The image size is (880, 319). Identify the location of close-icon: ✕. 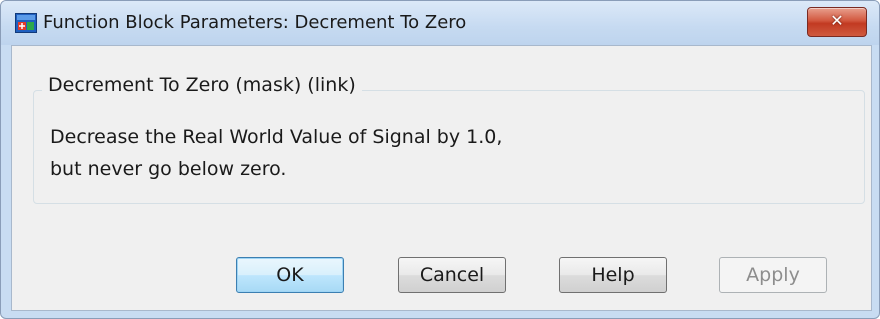
(837, 20).